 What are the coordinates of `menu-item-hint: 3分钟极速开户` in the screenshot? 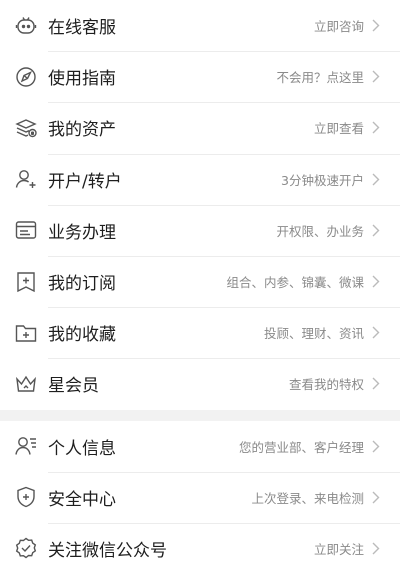 It's located at (322, 179).